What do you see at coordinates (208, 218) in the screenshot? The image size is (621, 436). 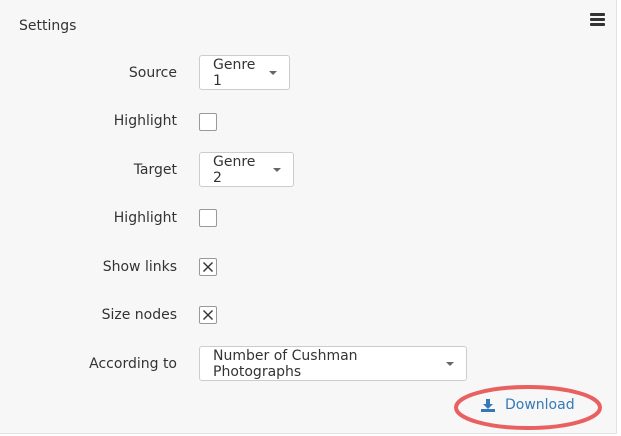 I see `target-highlight-checkbox` at bounding box center [208, 218].